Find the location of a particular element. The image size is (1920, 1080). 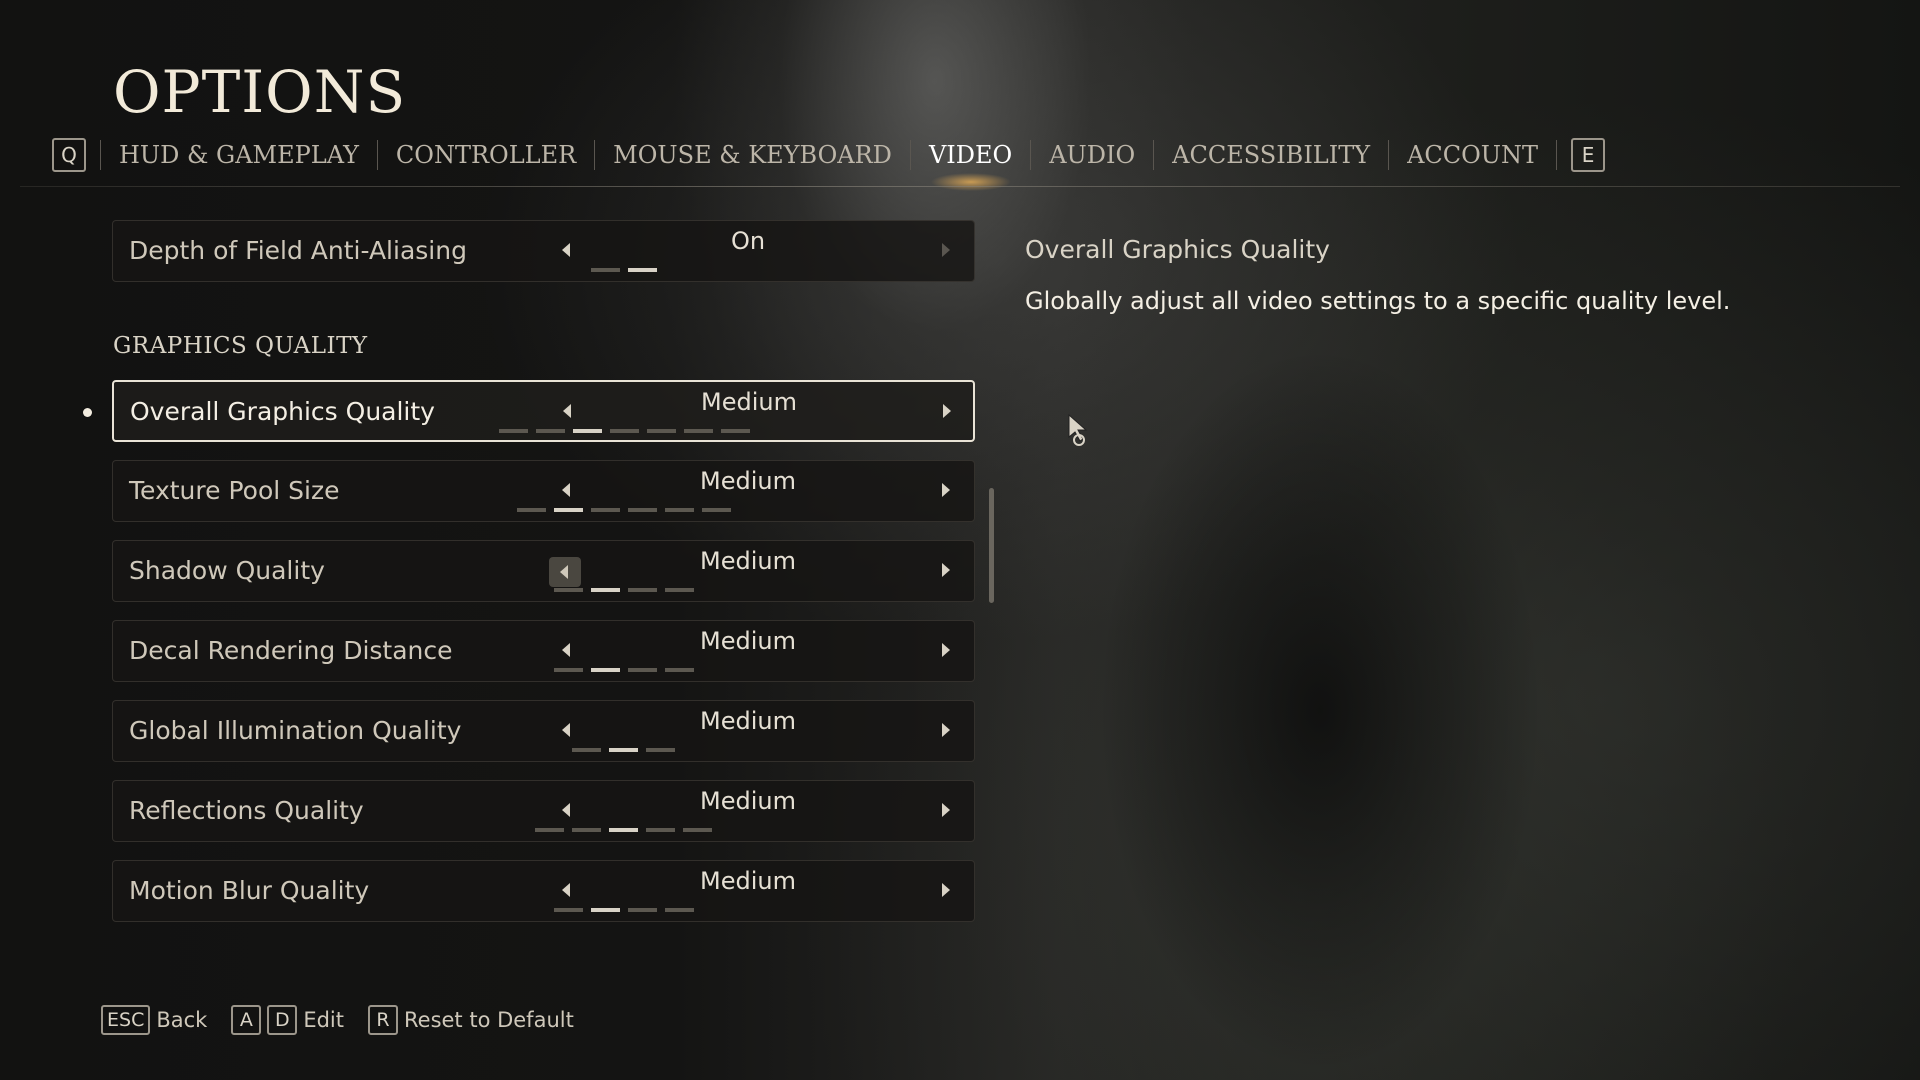

setting-row-reflections-quality: Reflections Quality Medium is located at coordinates (543, 811).